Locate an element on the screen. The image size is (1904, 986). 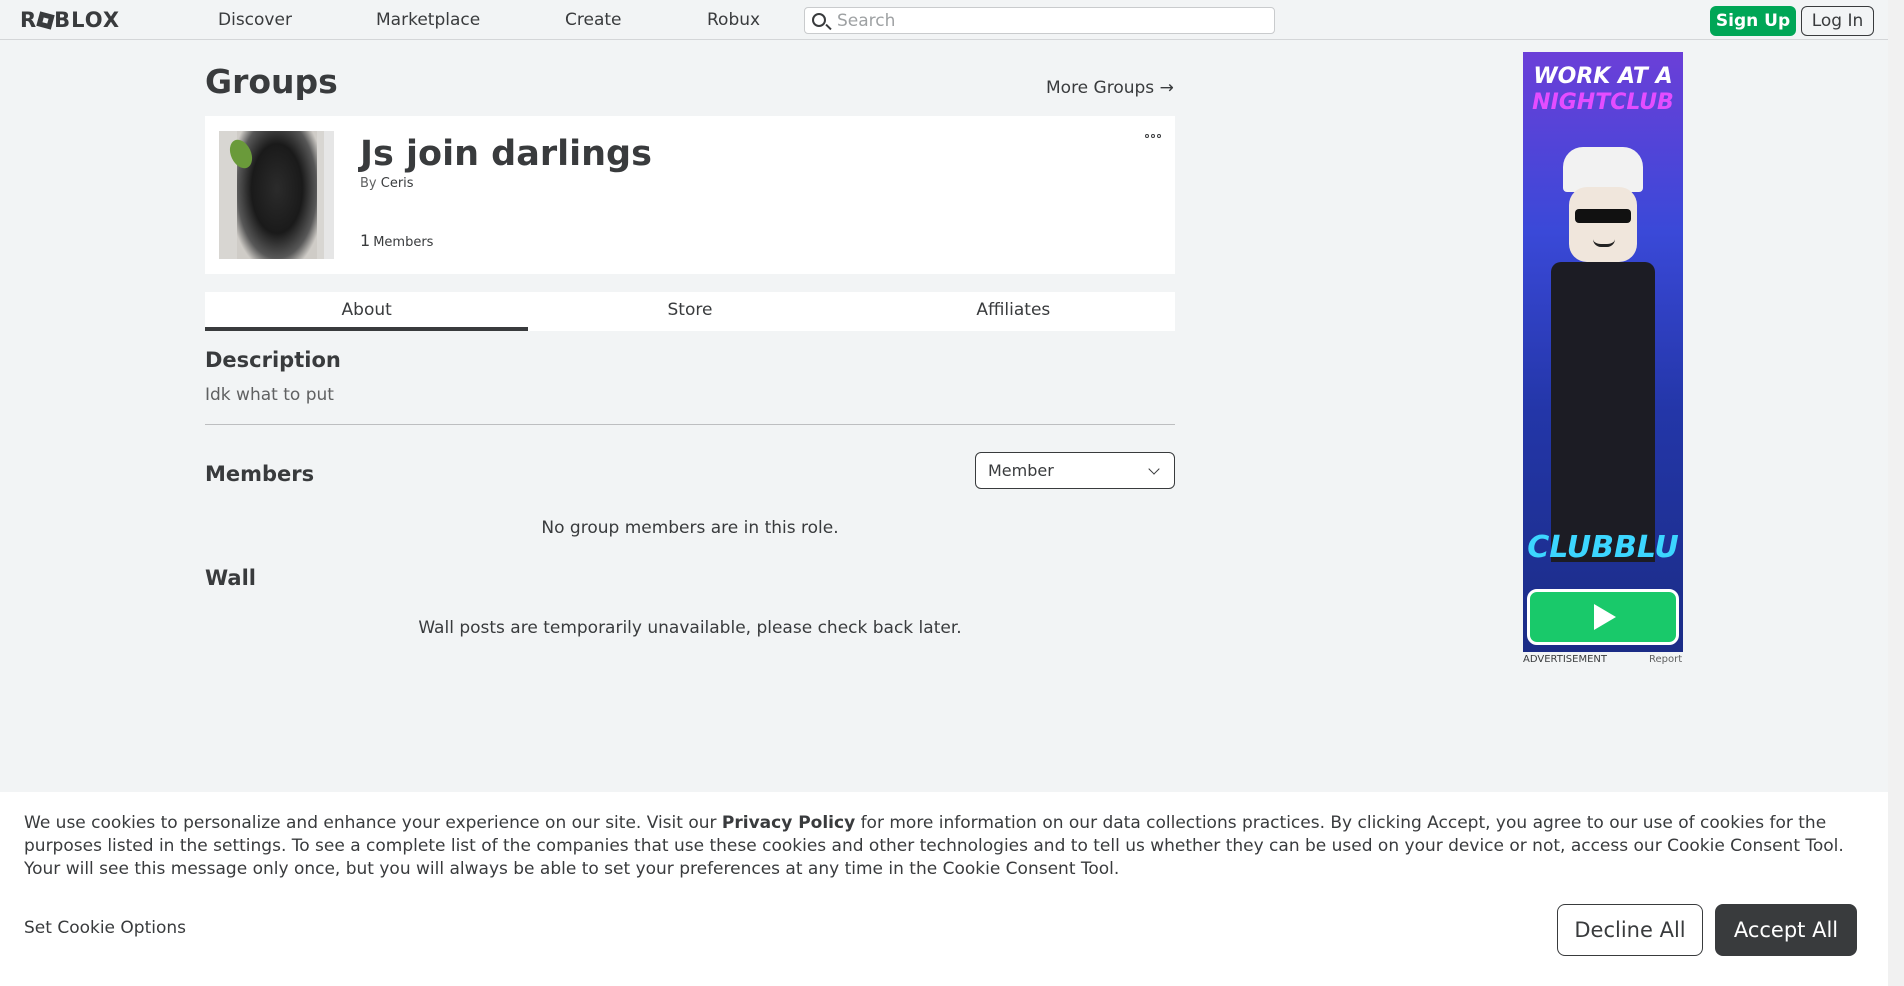
ad-headline-line2: NIGHTCLUB is located at coordinates (1603, 102).